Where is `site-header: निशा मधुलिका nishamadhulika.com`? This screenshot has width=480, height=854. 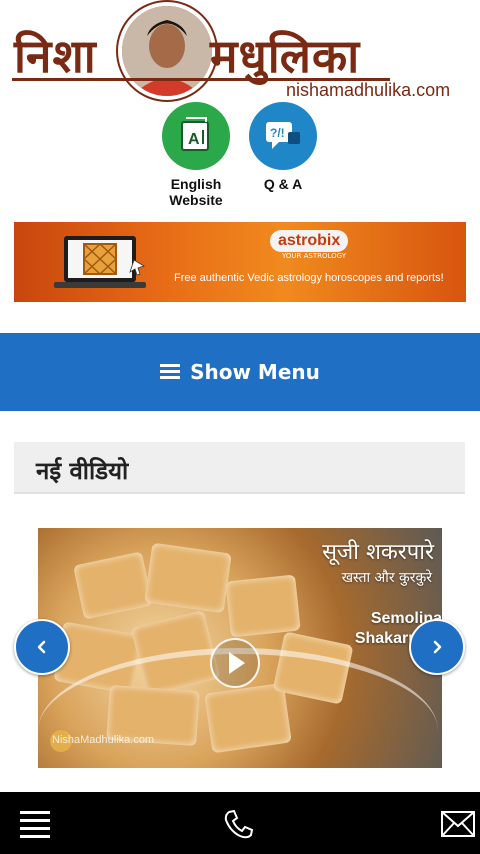
site-header: निशा मधुलिका nishamadhulika.com is located at coordinates (240, 50).